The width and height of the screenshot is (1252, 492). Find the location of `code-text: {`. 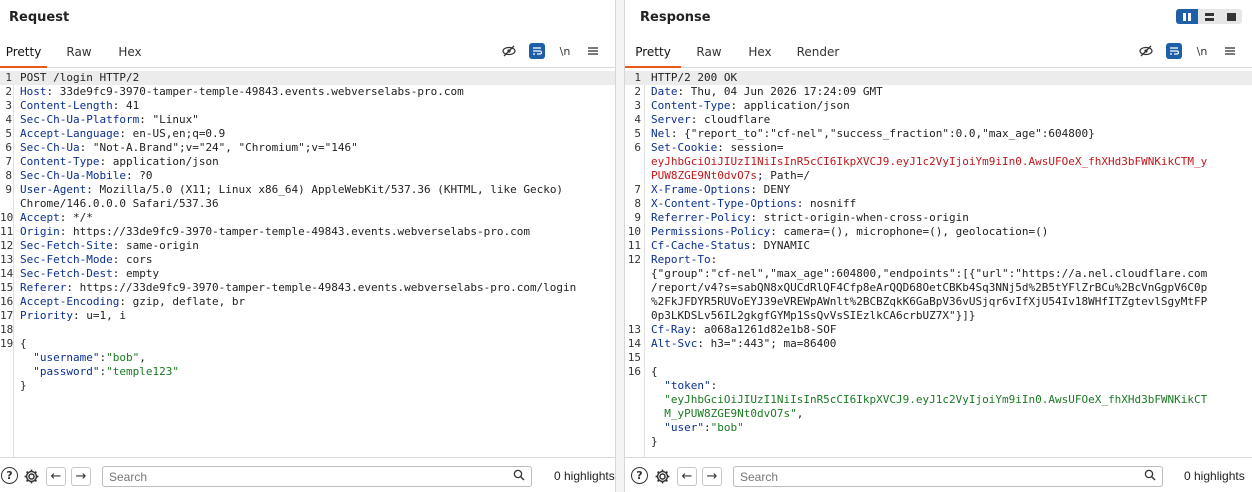

code-text: { is located at coordinates (654, 371).